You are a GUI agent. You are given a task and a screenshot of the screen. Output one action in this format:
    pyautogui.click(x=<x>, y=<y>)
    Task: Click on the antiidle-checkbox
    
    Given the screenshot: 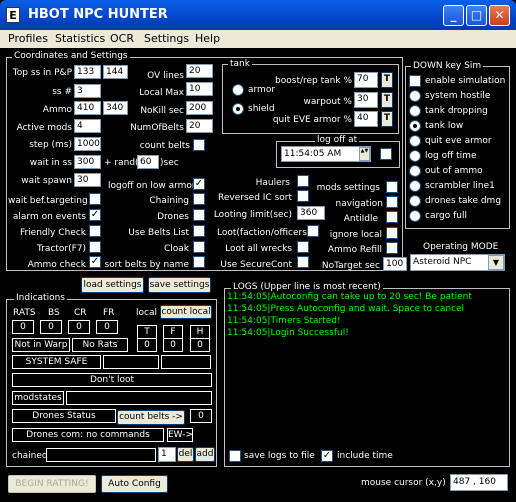 What is the action you would take?
    pyautogui.click(x=392, y=217)
    